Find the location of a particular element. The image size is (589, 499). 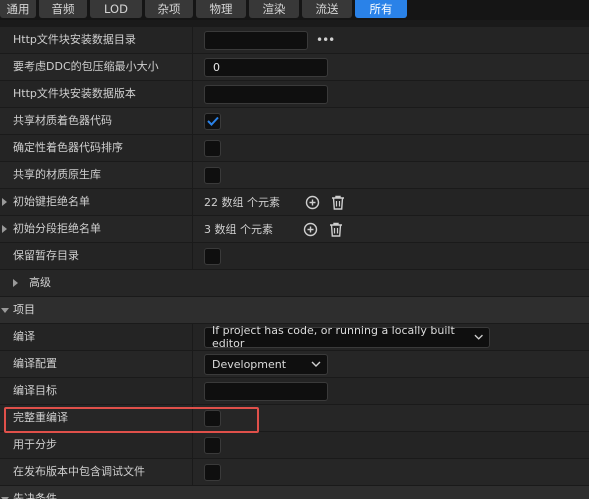

build-config-dropdown: Development is located at coordinates (266, 364).